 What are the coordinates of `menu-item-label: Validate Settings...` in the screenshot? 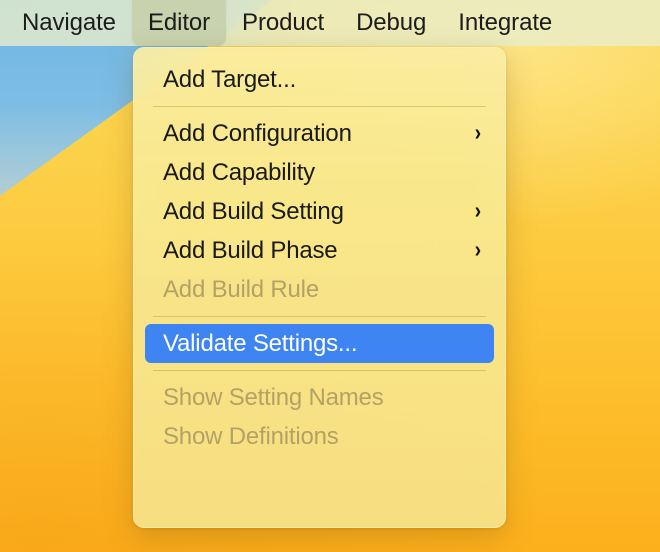 It's located at (260, 343).